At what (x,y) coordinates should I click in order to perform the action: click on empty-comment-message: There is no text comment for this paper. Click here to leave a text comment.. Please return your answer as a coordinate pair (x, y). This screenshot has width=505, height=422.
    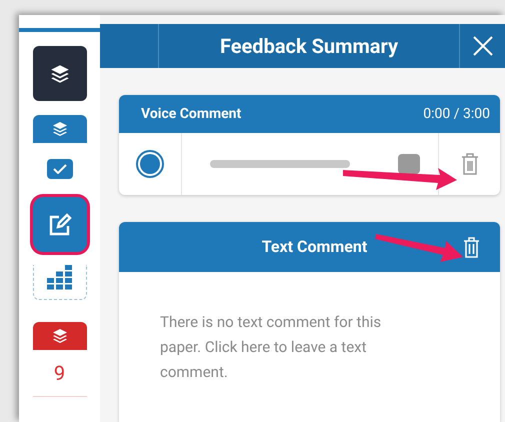
    Looking at the image, I should click on (285, 328).